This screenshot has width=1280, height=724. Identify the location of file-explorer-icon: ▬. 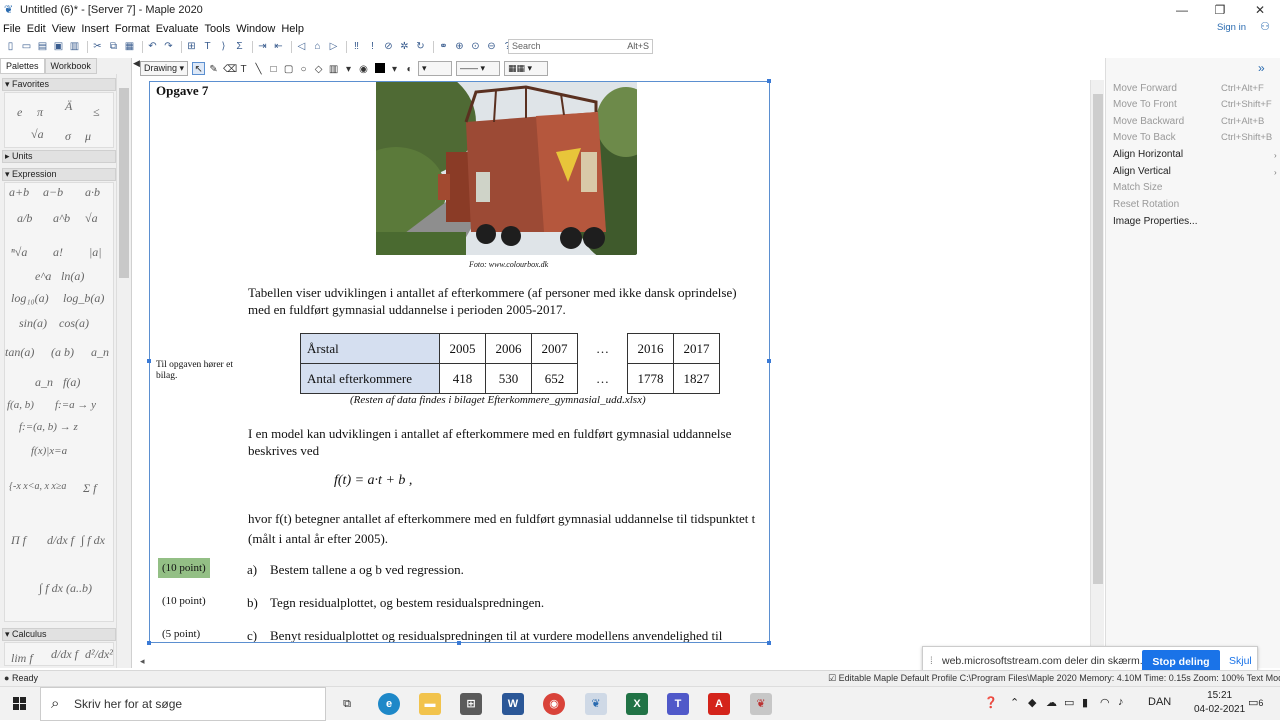
(430, 704).